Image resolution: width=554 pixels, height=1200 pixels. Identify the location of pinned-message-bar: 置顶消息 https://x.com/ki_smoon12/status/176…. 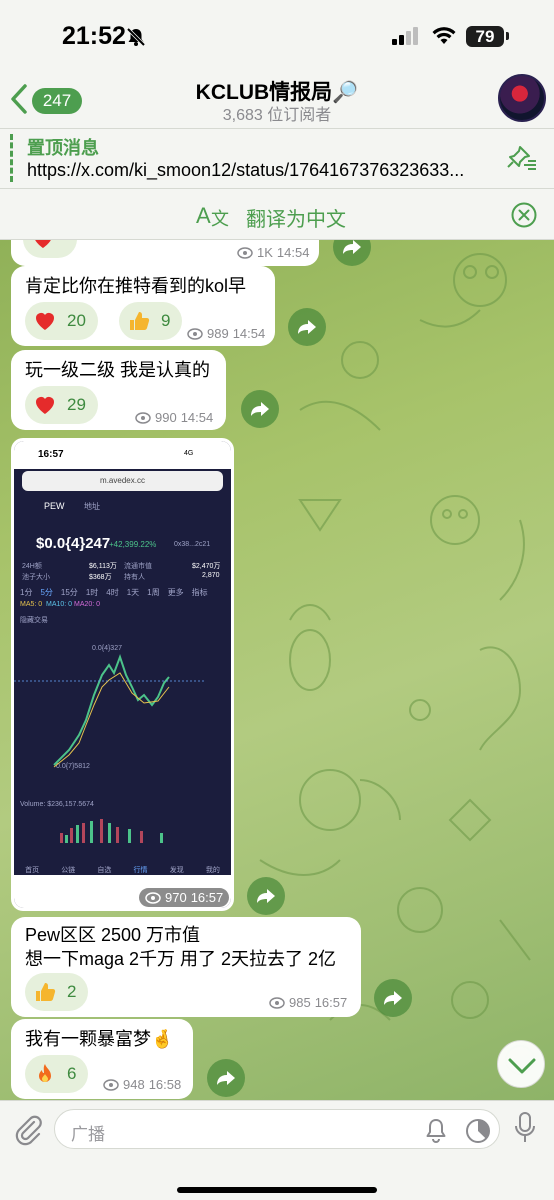
(277, 158).